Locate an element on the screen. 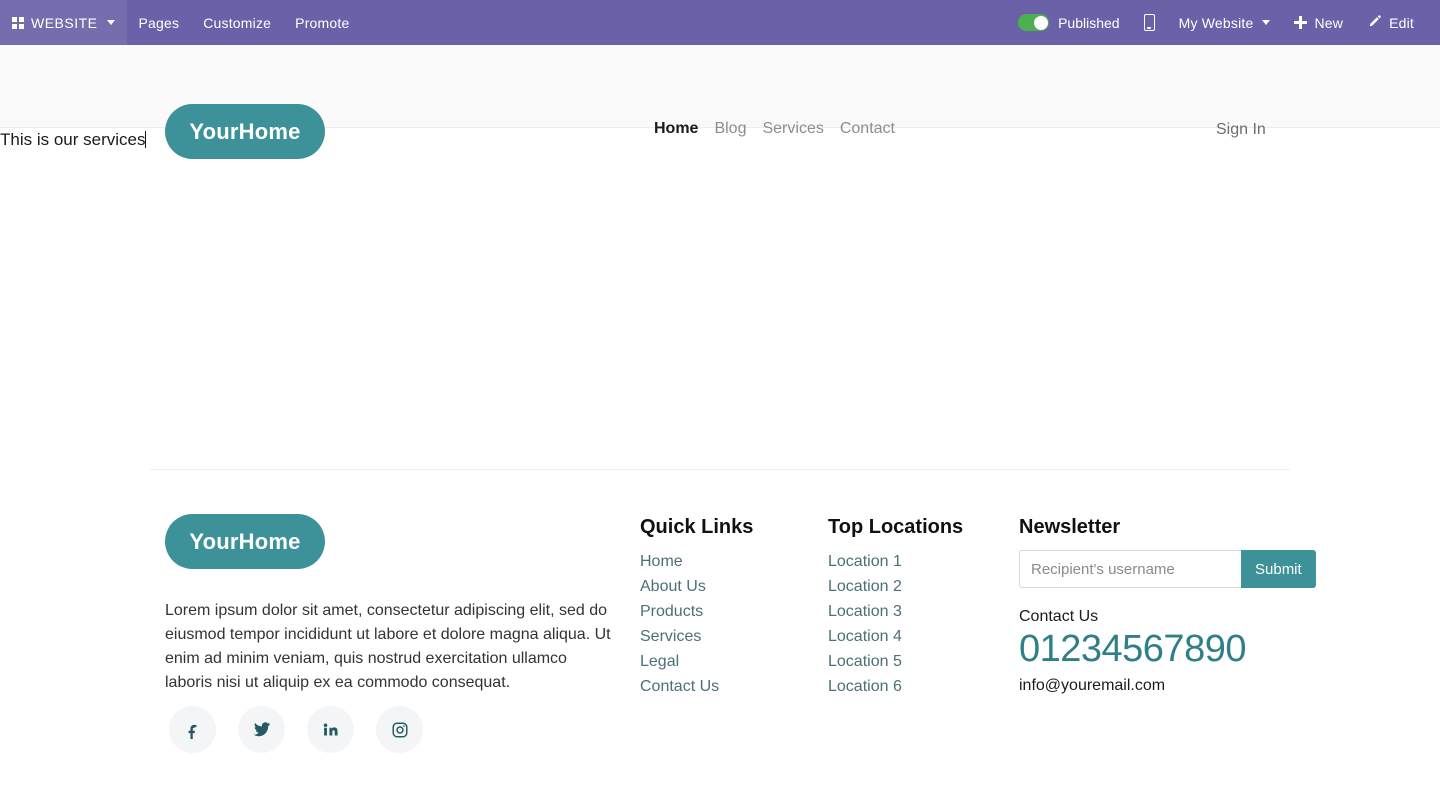 This screenshot has width=1440, height=803. footer-logo: YourHome is located at coordinates (245, 541).